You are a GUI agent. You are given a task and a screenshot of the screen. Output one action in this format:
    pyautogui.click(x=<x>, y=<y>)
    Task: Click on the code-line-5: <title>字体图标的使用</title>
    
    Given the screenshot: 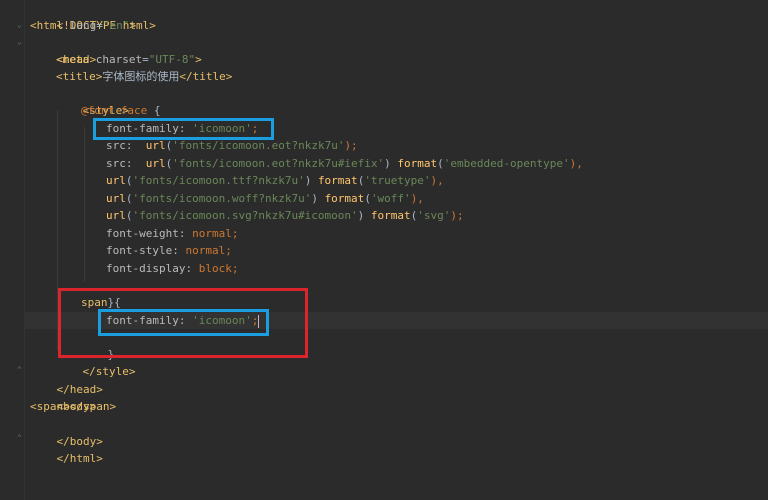 What is the action you would take?
    pyautogui.click(x=144, y=76)
    